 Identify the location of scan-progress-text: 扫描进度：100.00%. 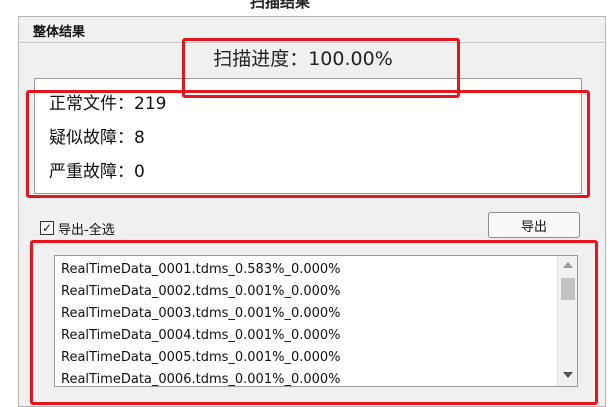
(303, 59).